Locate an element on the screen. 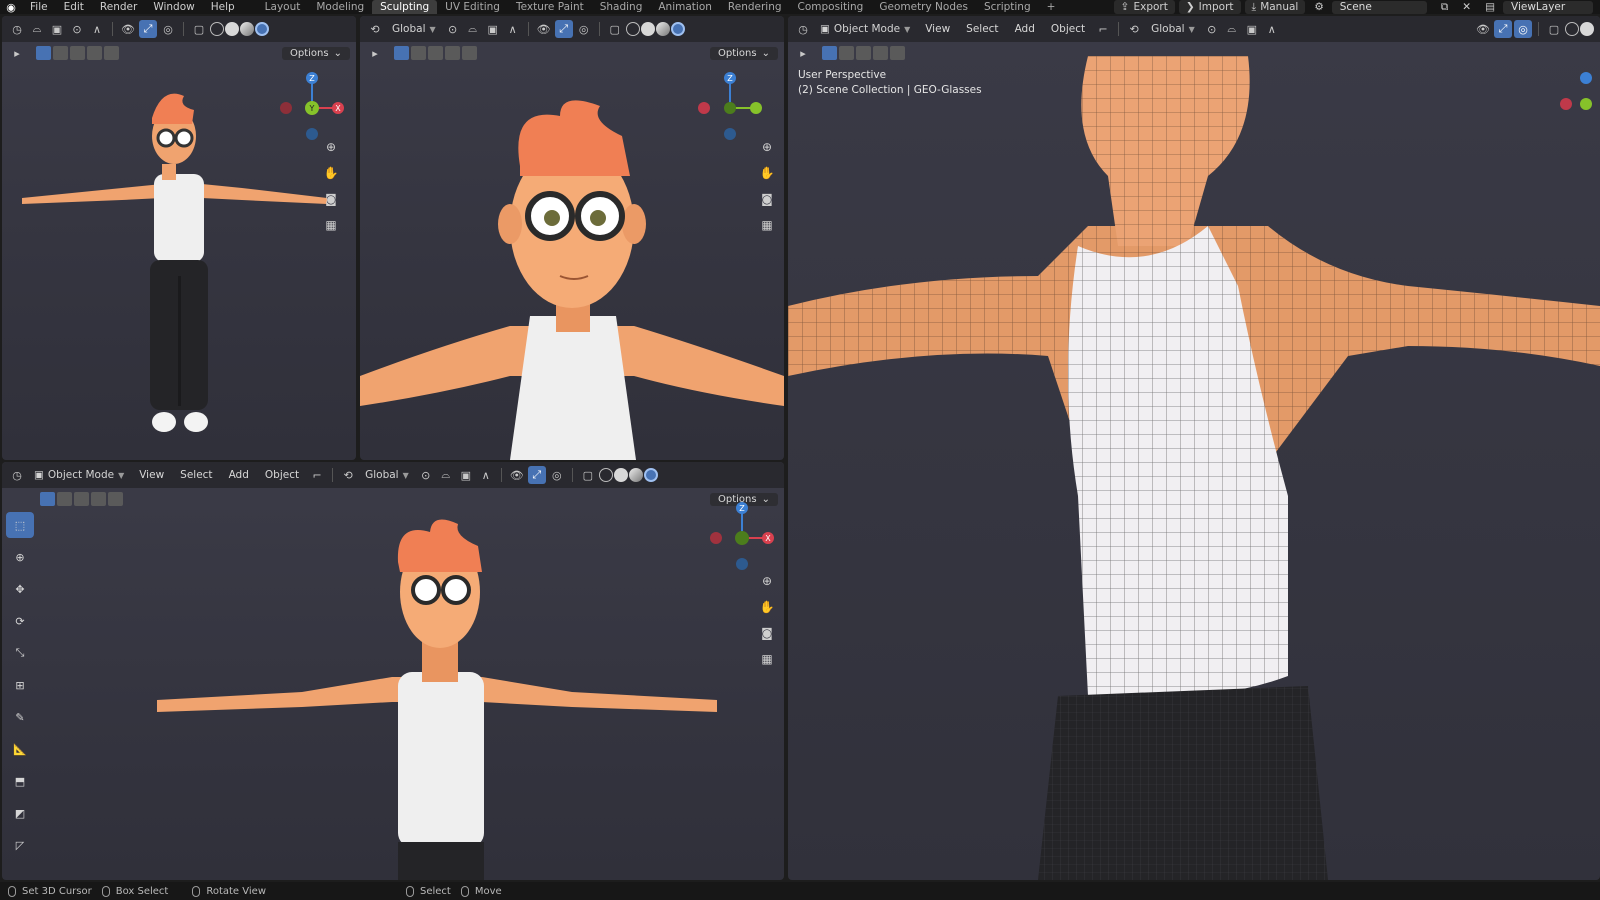 Image resolution: width=1600 pixels, height=900 pixels. tab-texture-paint: Texture Paint is located at coordinates (550, 7).